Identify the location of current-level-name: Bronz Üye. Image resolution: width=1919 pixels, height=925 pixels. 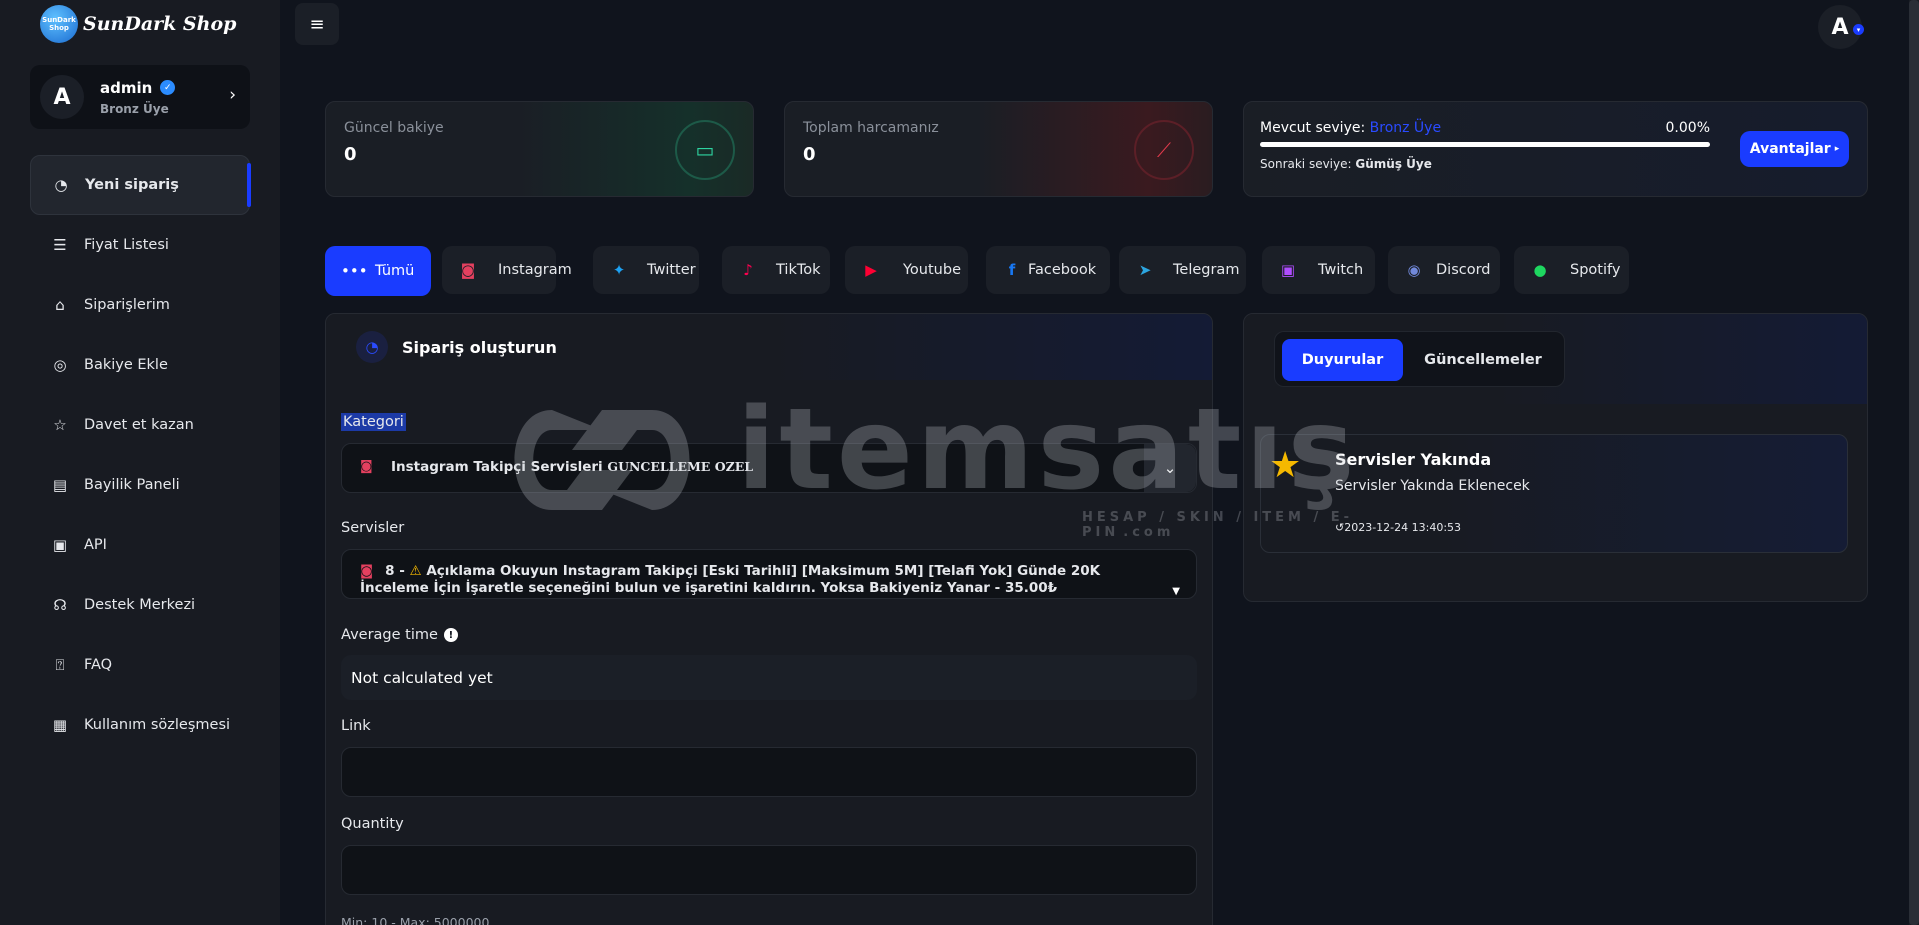
(1405, 128).